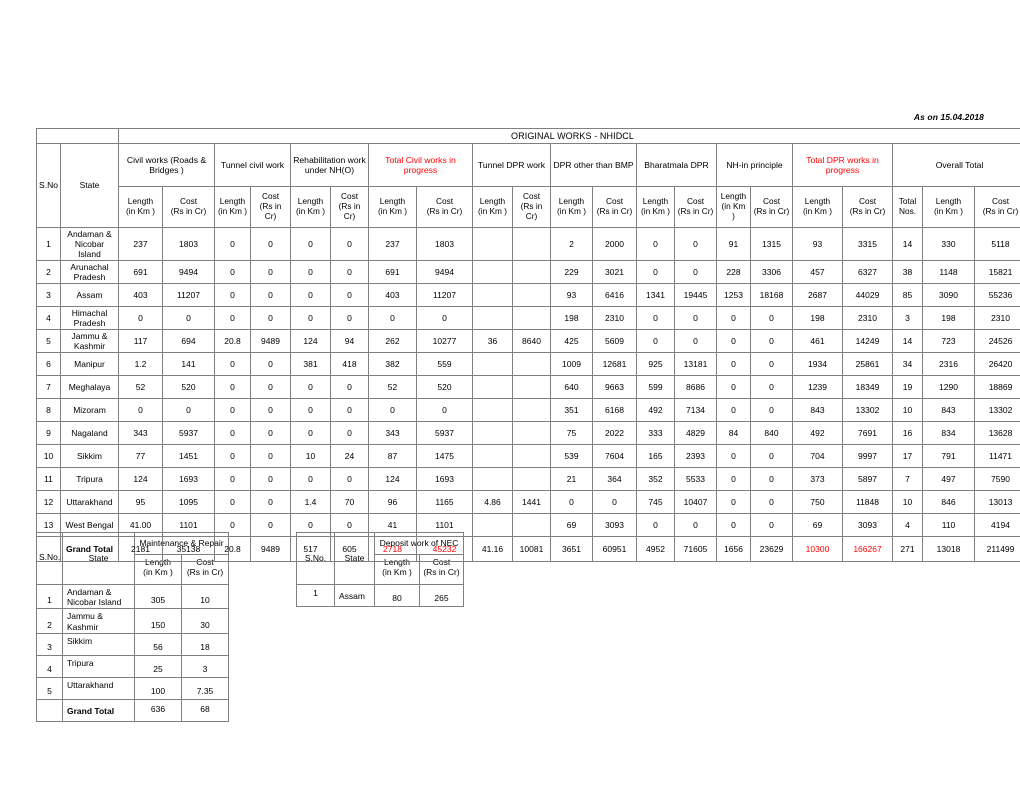 Image resolution: width=1020 pixels, height=788 pixels. I want to click on cell-r7-c15: 0, so click(733, 387).